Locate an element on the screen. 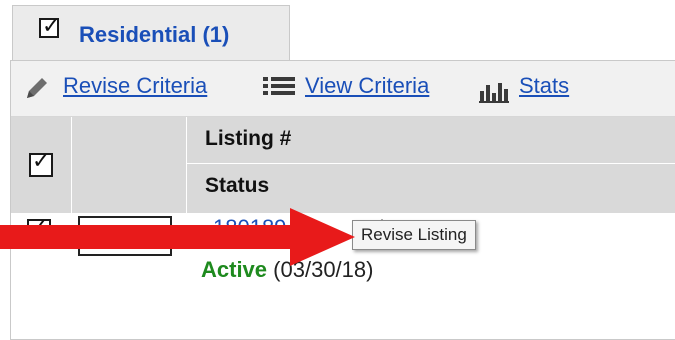  header-blank-cell is located at coordinates (129, 165).